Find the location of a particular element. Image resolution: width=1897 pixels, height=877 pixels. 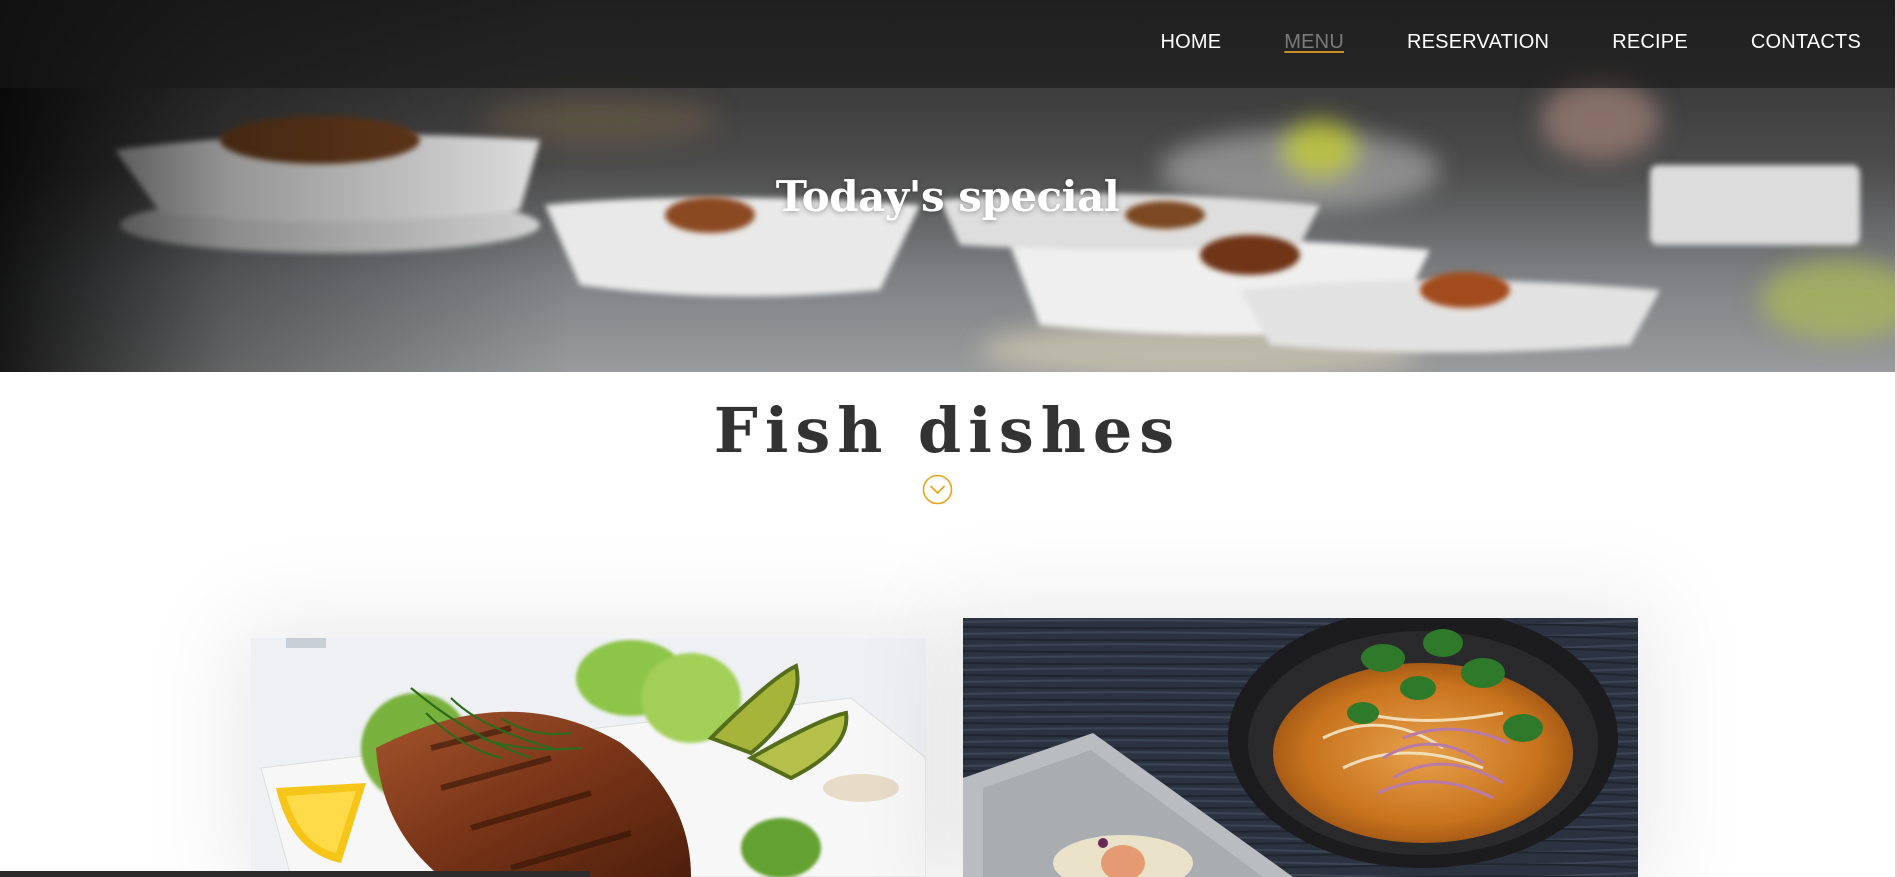

hero-title: Today's special is located at coordinates (947, 196).